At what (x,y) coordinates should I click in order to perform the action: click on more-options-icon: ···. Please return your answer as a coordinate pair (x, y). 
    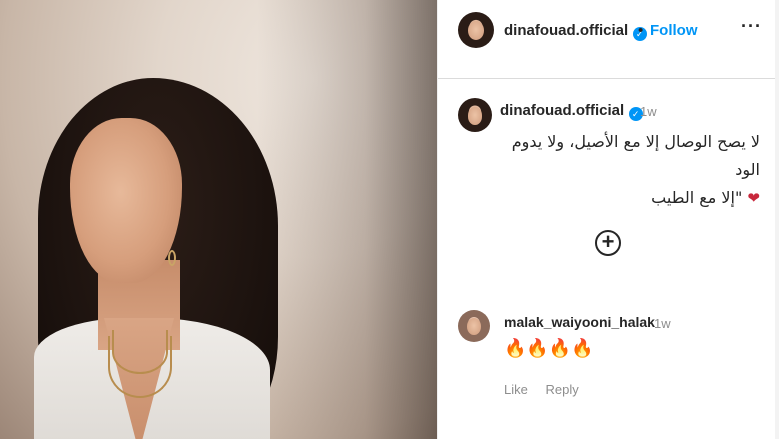
    Looking at the image, I should click on (751, 26).